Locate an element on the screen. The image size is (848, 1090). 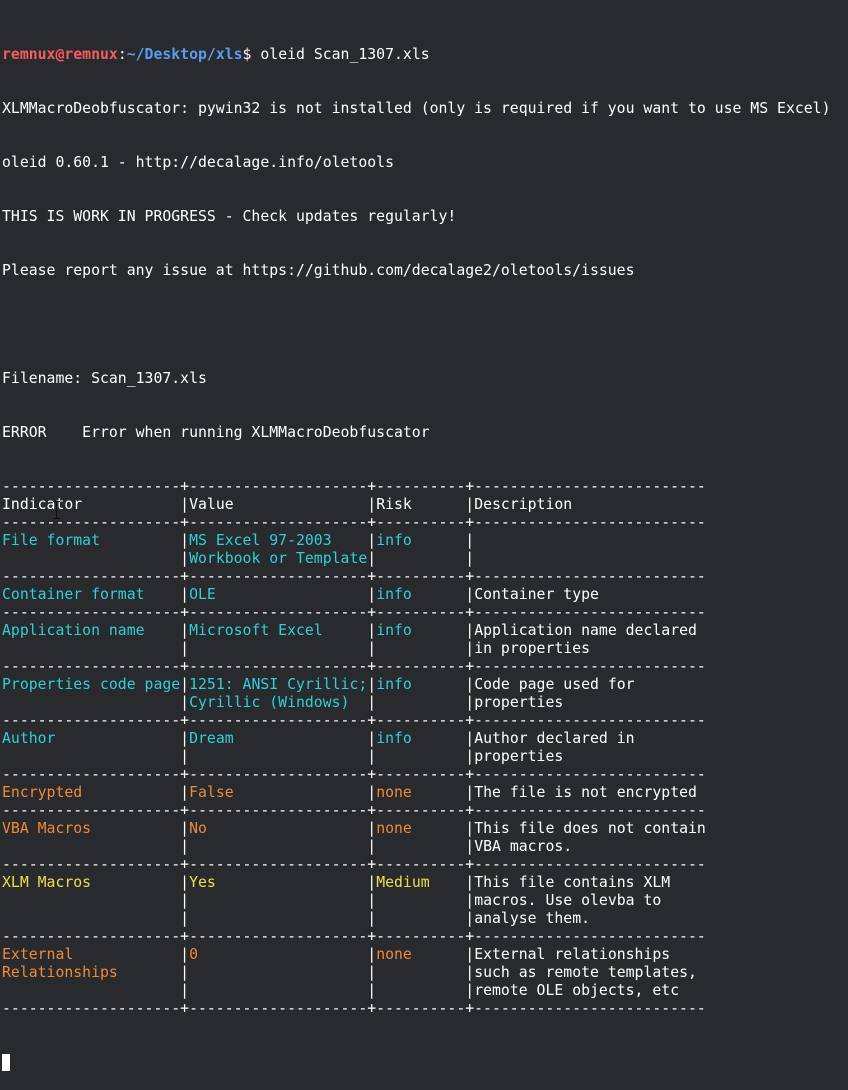
table-row: |Cyrillic (Windows) | |properties is located at coordinates (425, 703).